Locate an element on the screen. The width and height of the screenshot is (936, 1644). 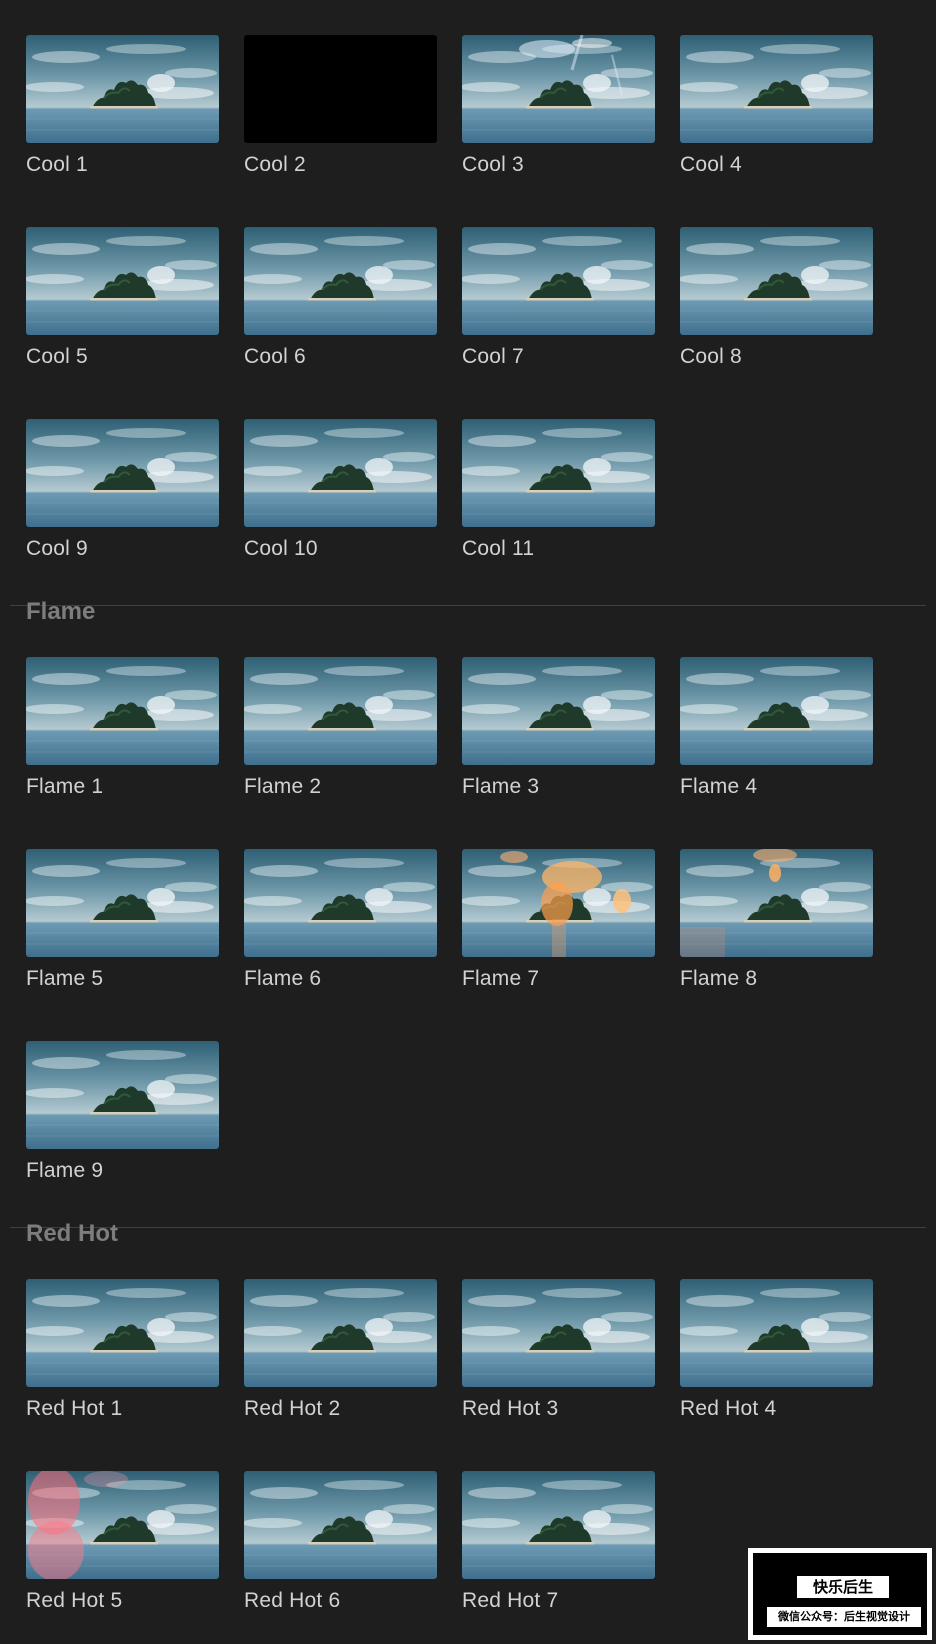
effect-label: Flame 9 is located at coordinates (65, 1170).